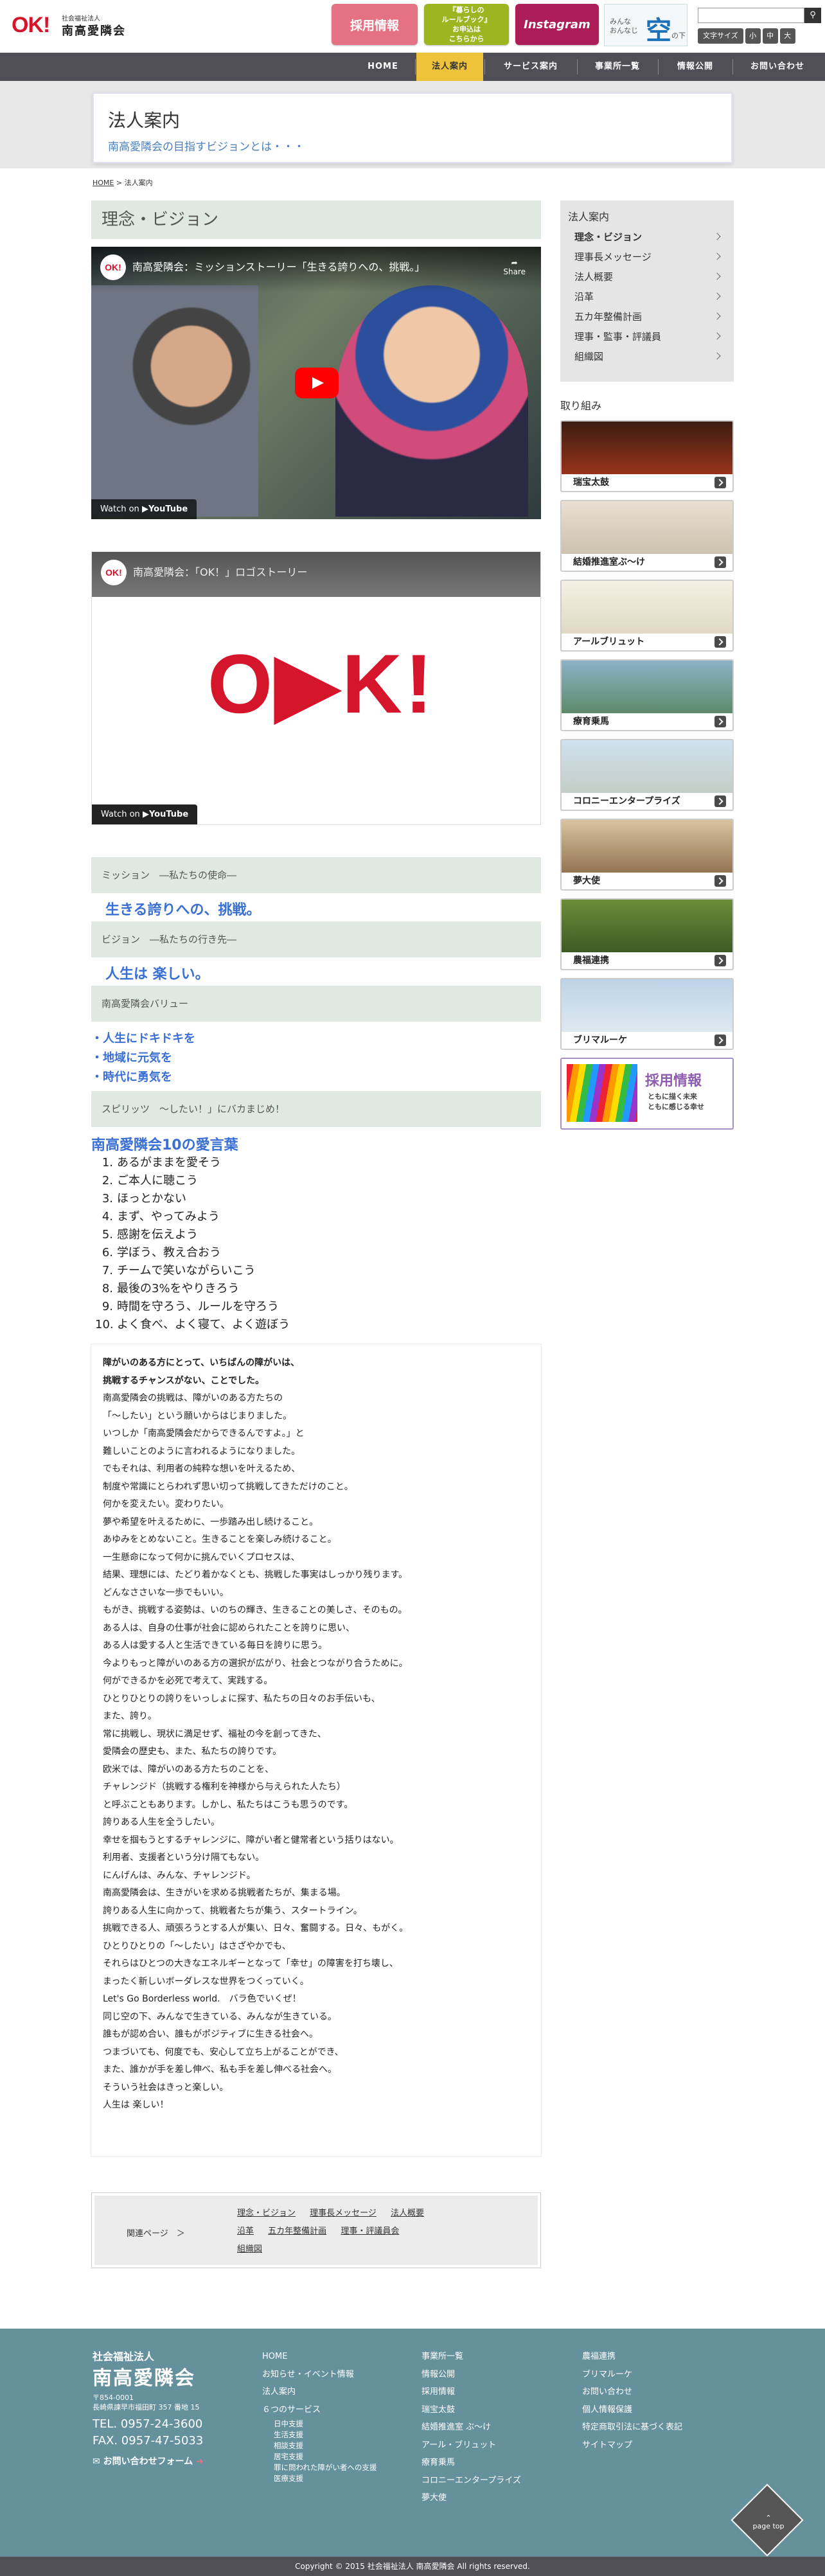  What do you see at coordinates (319, 2446) in the screenshot?
I see `footer-sublink: 相談支援` at bounding box center [319, 2446].